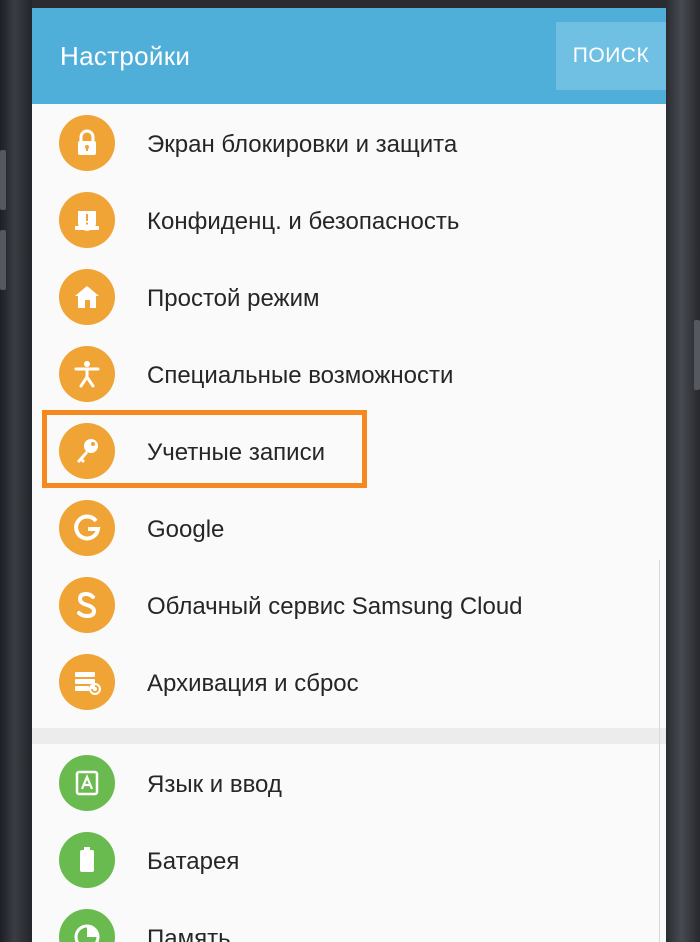  Describe the element at coordinates (125, 56) in the screenshot. I see `page-title: Настройки` at that location.